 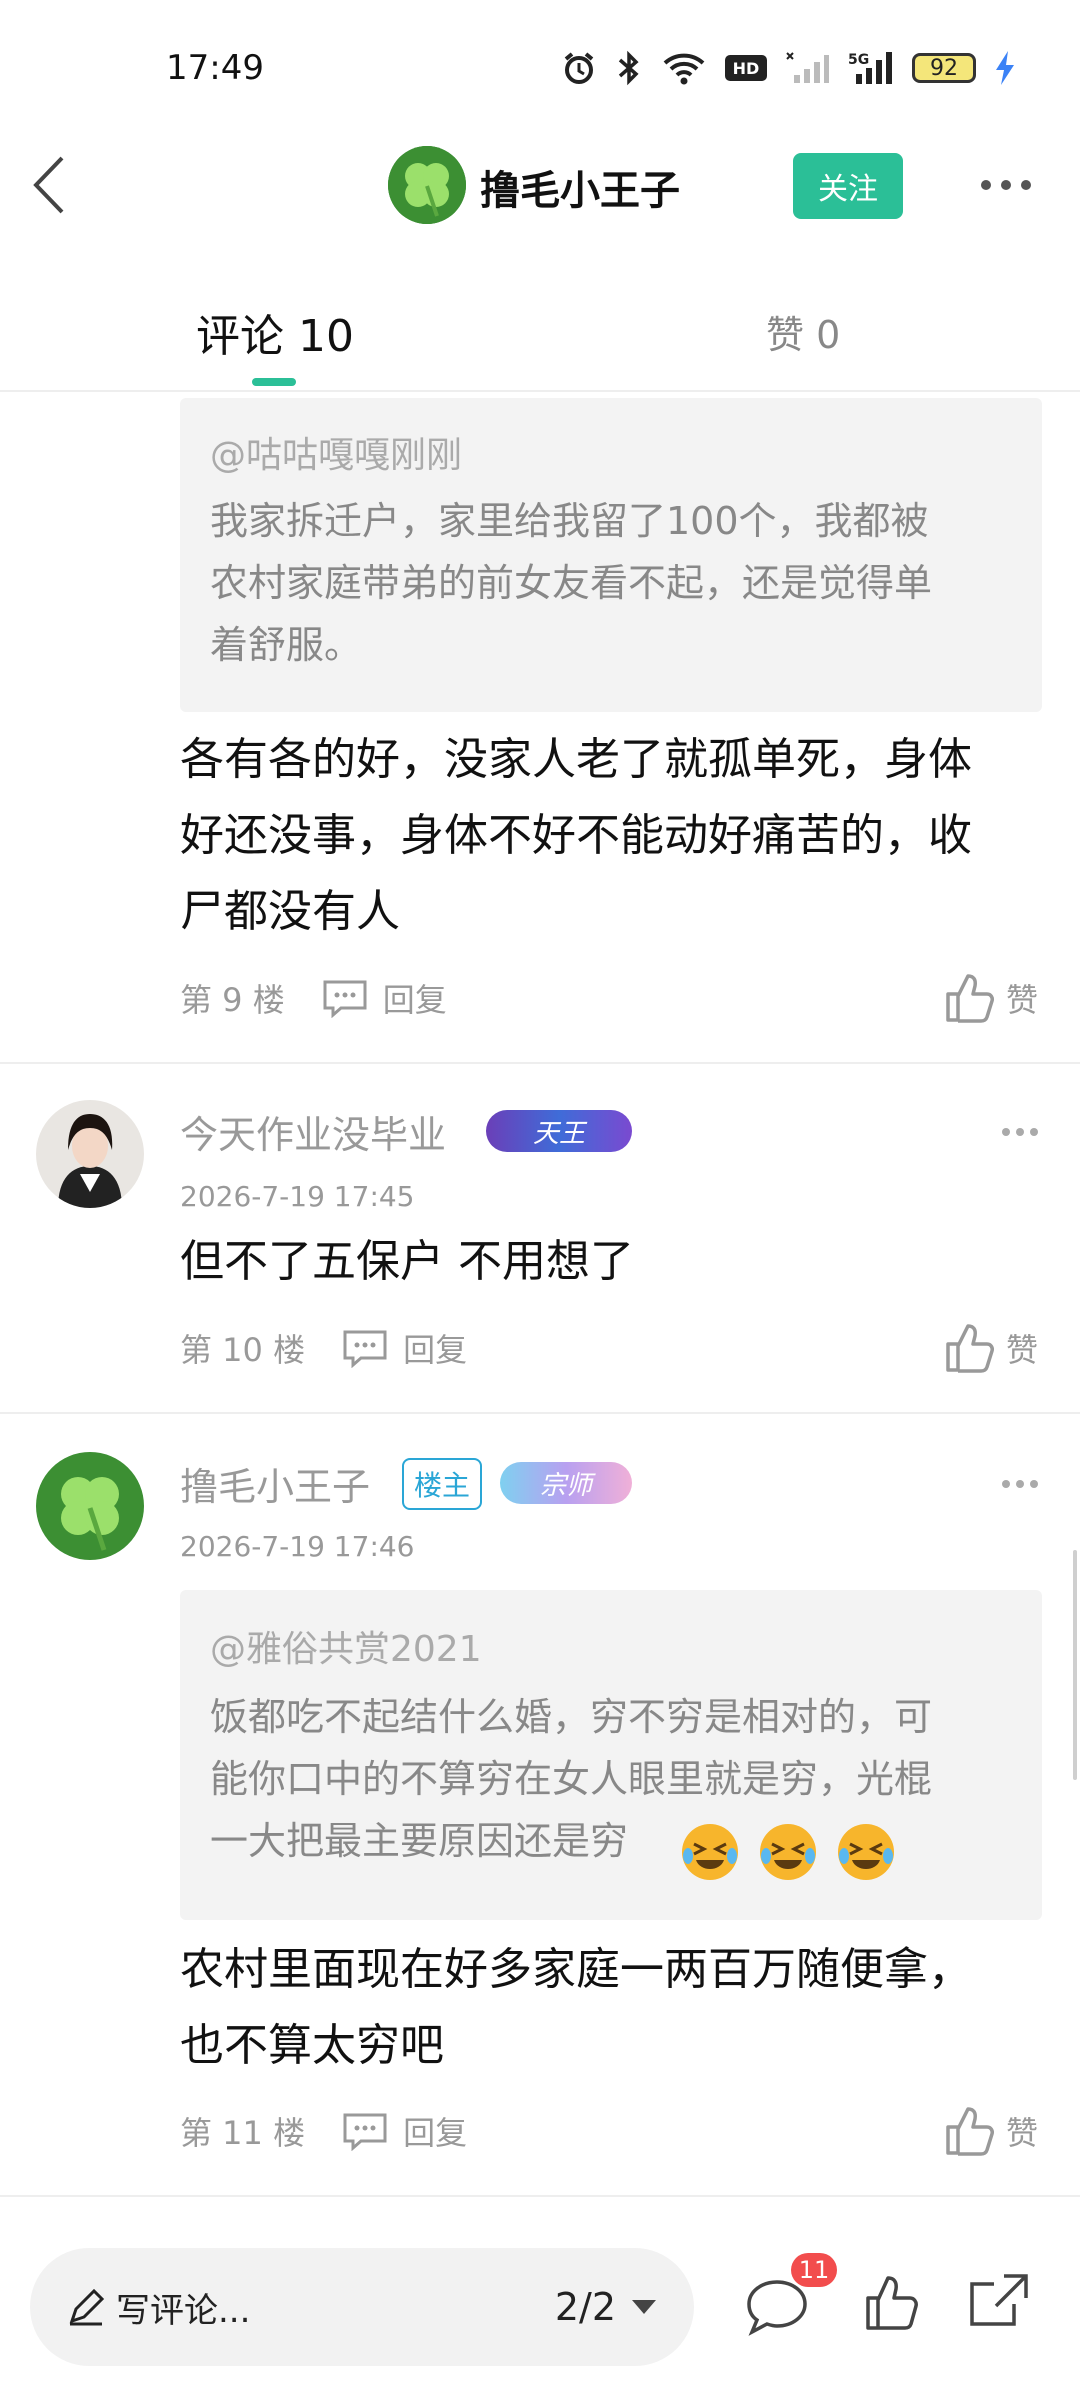 What do you see at coordinates (580, 187) in the screenshot?
I see `header-title: 撸毛小王子` at bounding box center [580, 187].